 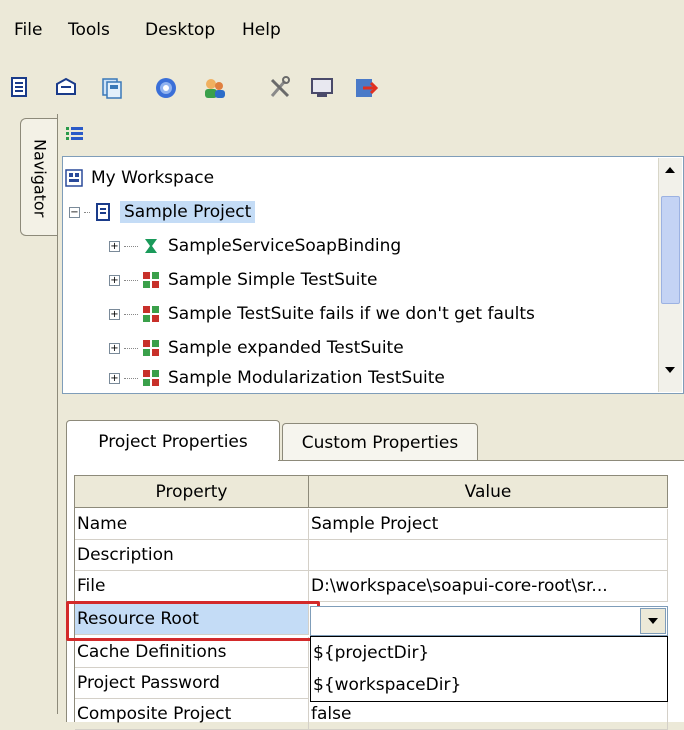 I want to click on property-name-cell: Composite Project, so click(x=192, y=714).